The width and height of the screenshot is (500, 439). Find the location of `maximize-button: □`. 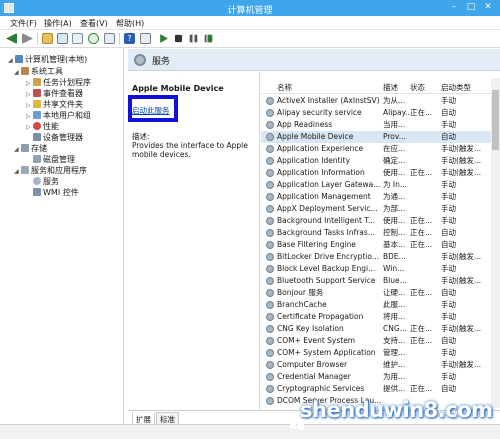

maximize-button: □ is located at coordinates (471, 7).